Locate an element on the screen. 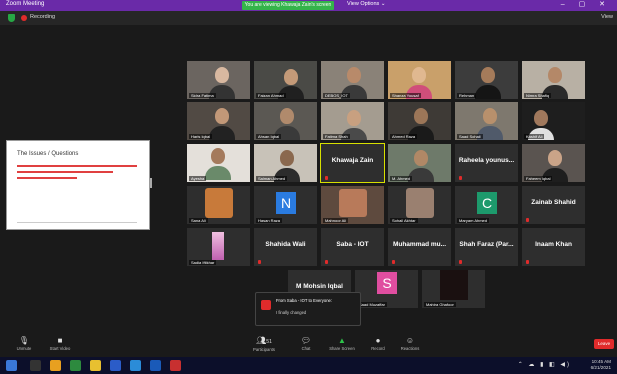 The image size is (617, 374). excel-icon is located at coordinates (75, 365).